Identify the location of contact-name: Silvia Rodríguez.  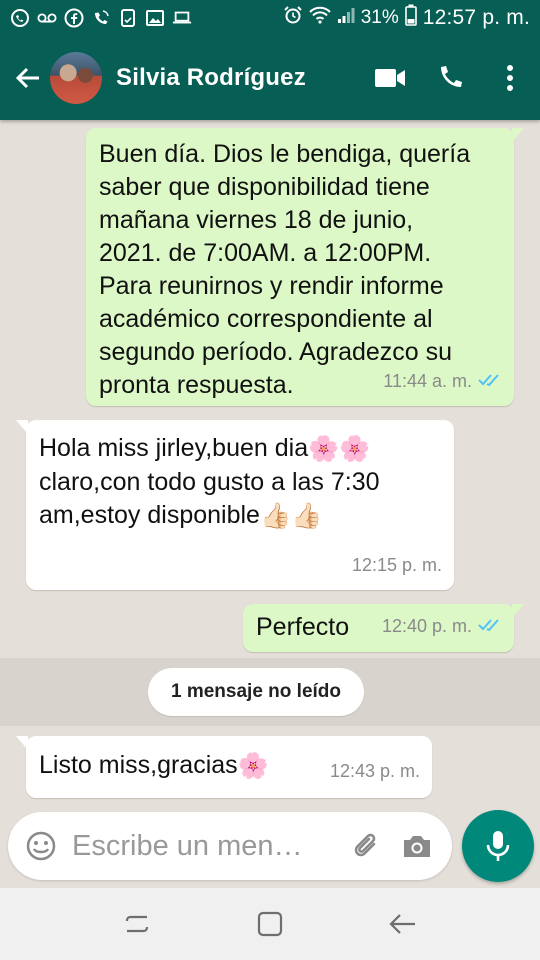
(211, 78).